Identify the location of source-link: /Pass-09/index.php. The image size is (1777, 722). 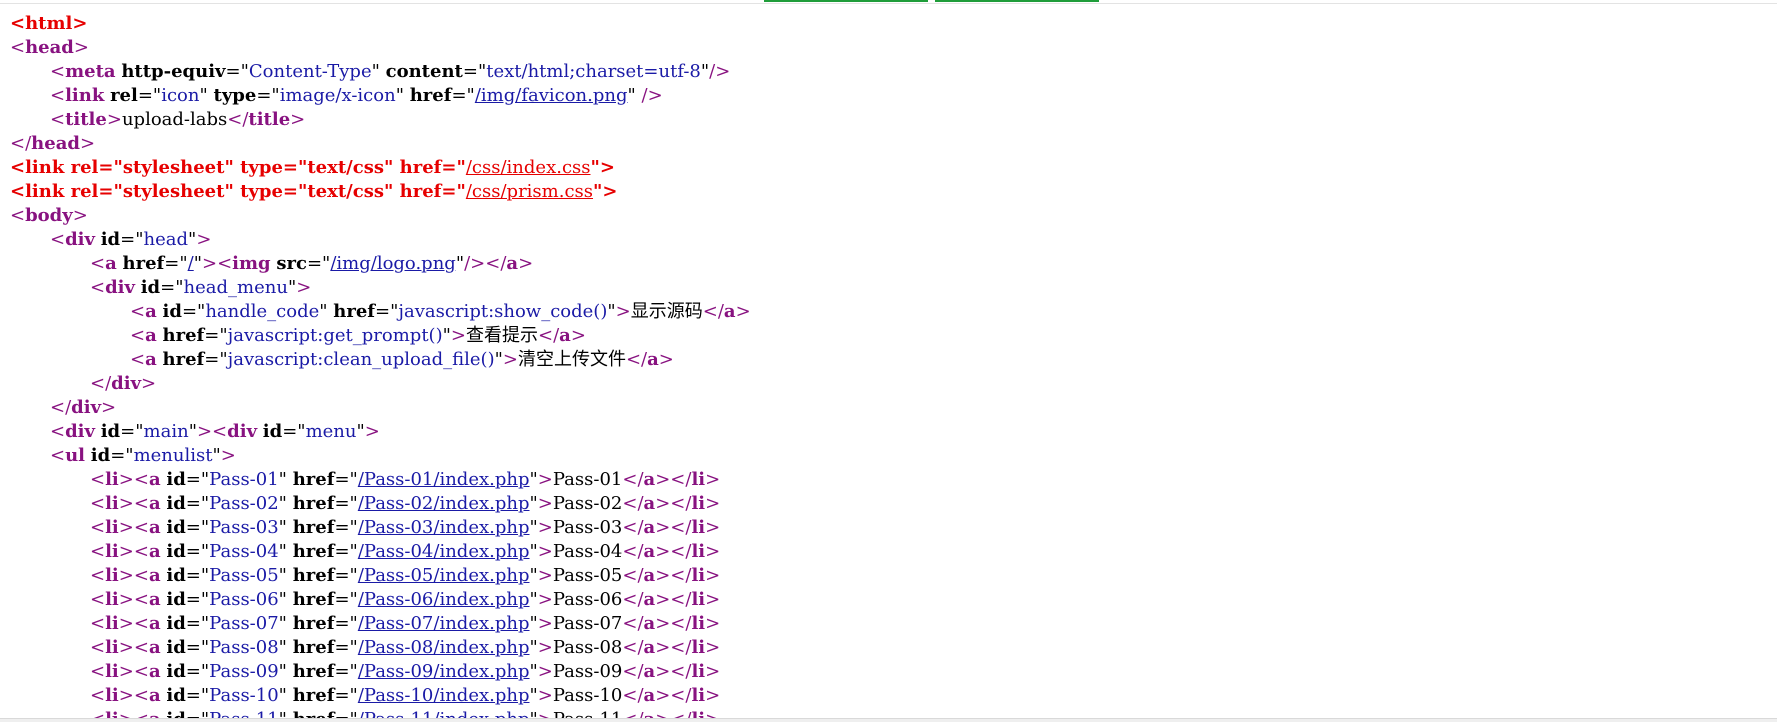
(444, 671).